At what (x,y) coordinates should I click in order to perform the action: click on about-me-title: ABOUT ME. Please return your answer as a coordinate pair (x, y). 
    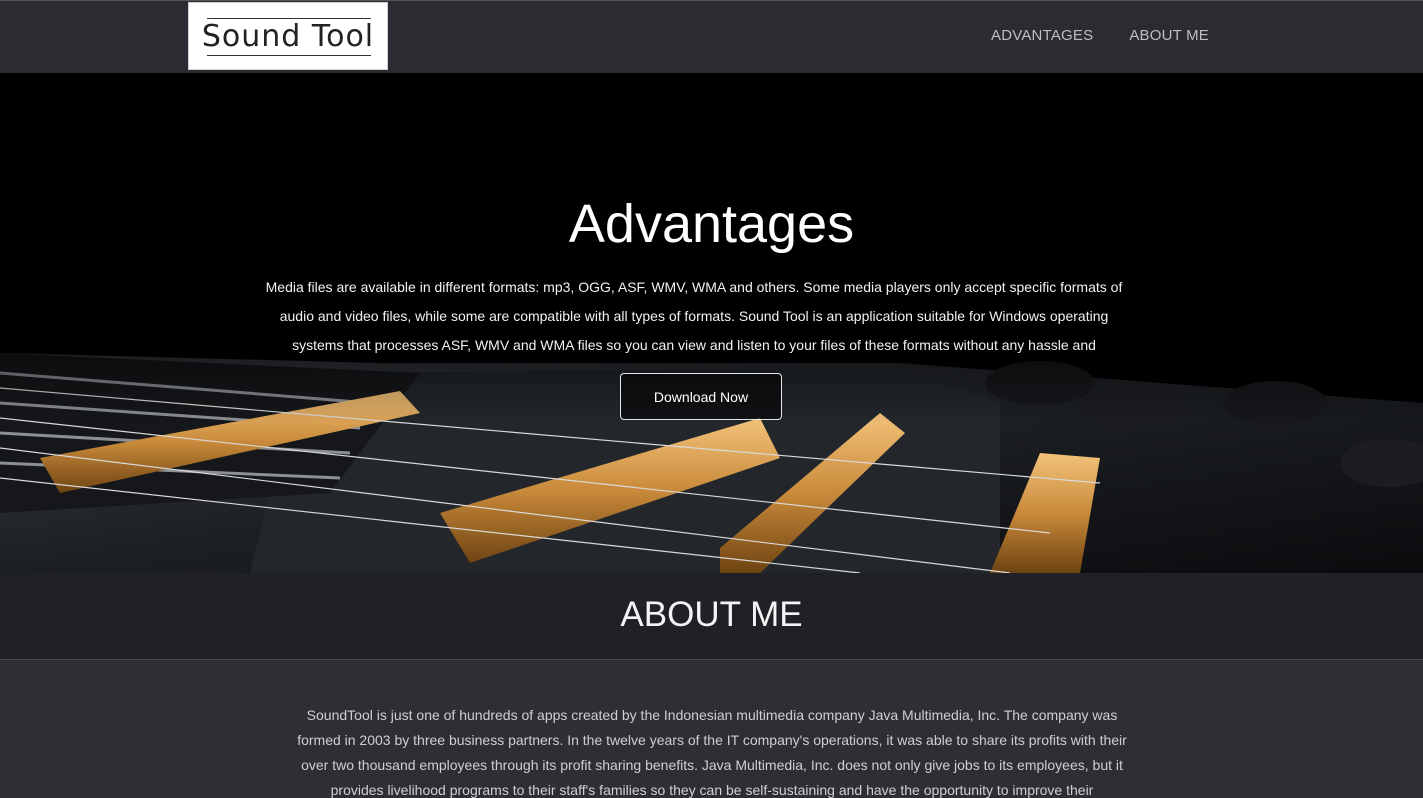
    Looking at the image, I should click on (711, 614).